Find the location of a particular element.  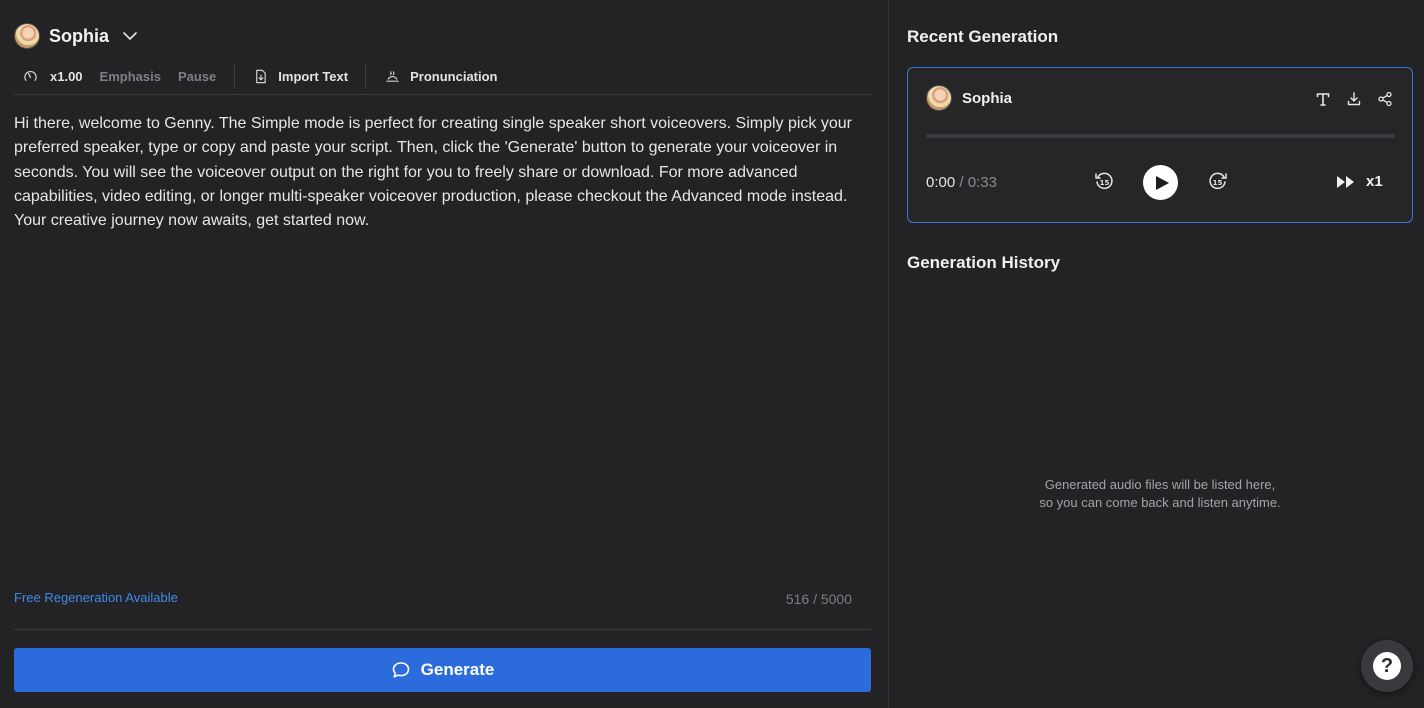

empty-line-2: so you can come back and listen anytime. is located at coordinates (1160, 502).